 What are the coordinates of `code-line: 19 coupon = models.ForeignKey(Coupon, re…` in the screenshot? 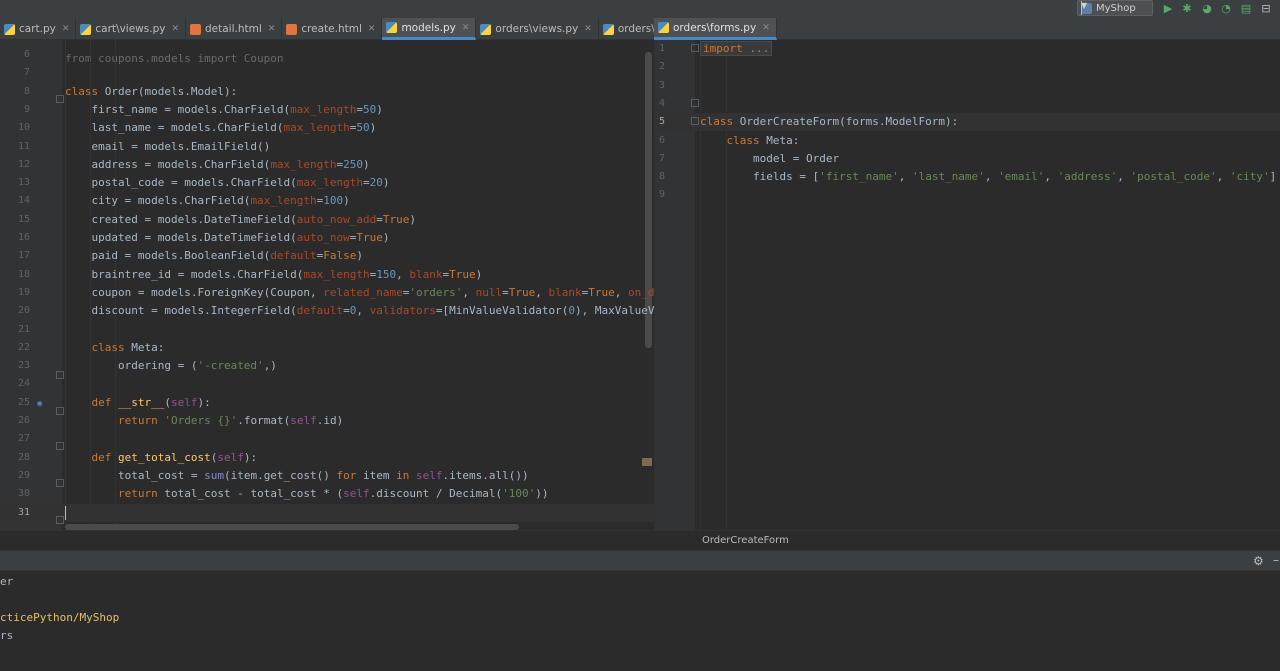 It's located at (327, 293).